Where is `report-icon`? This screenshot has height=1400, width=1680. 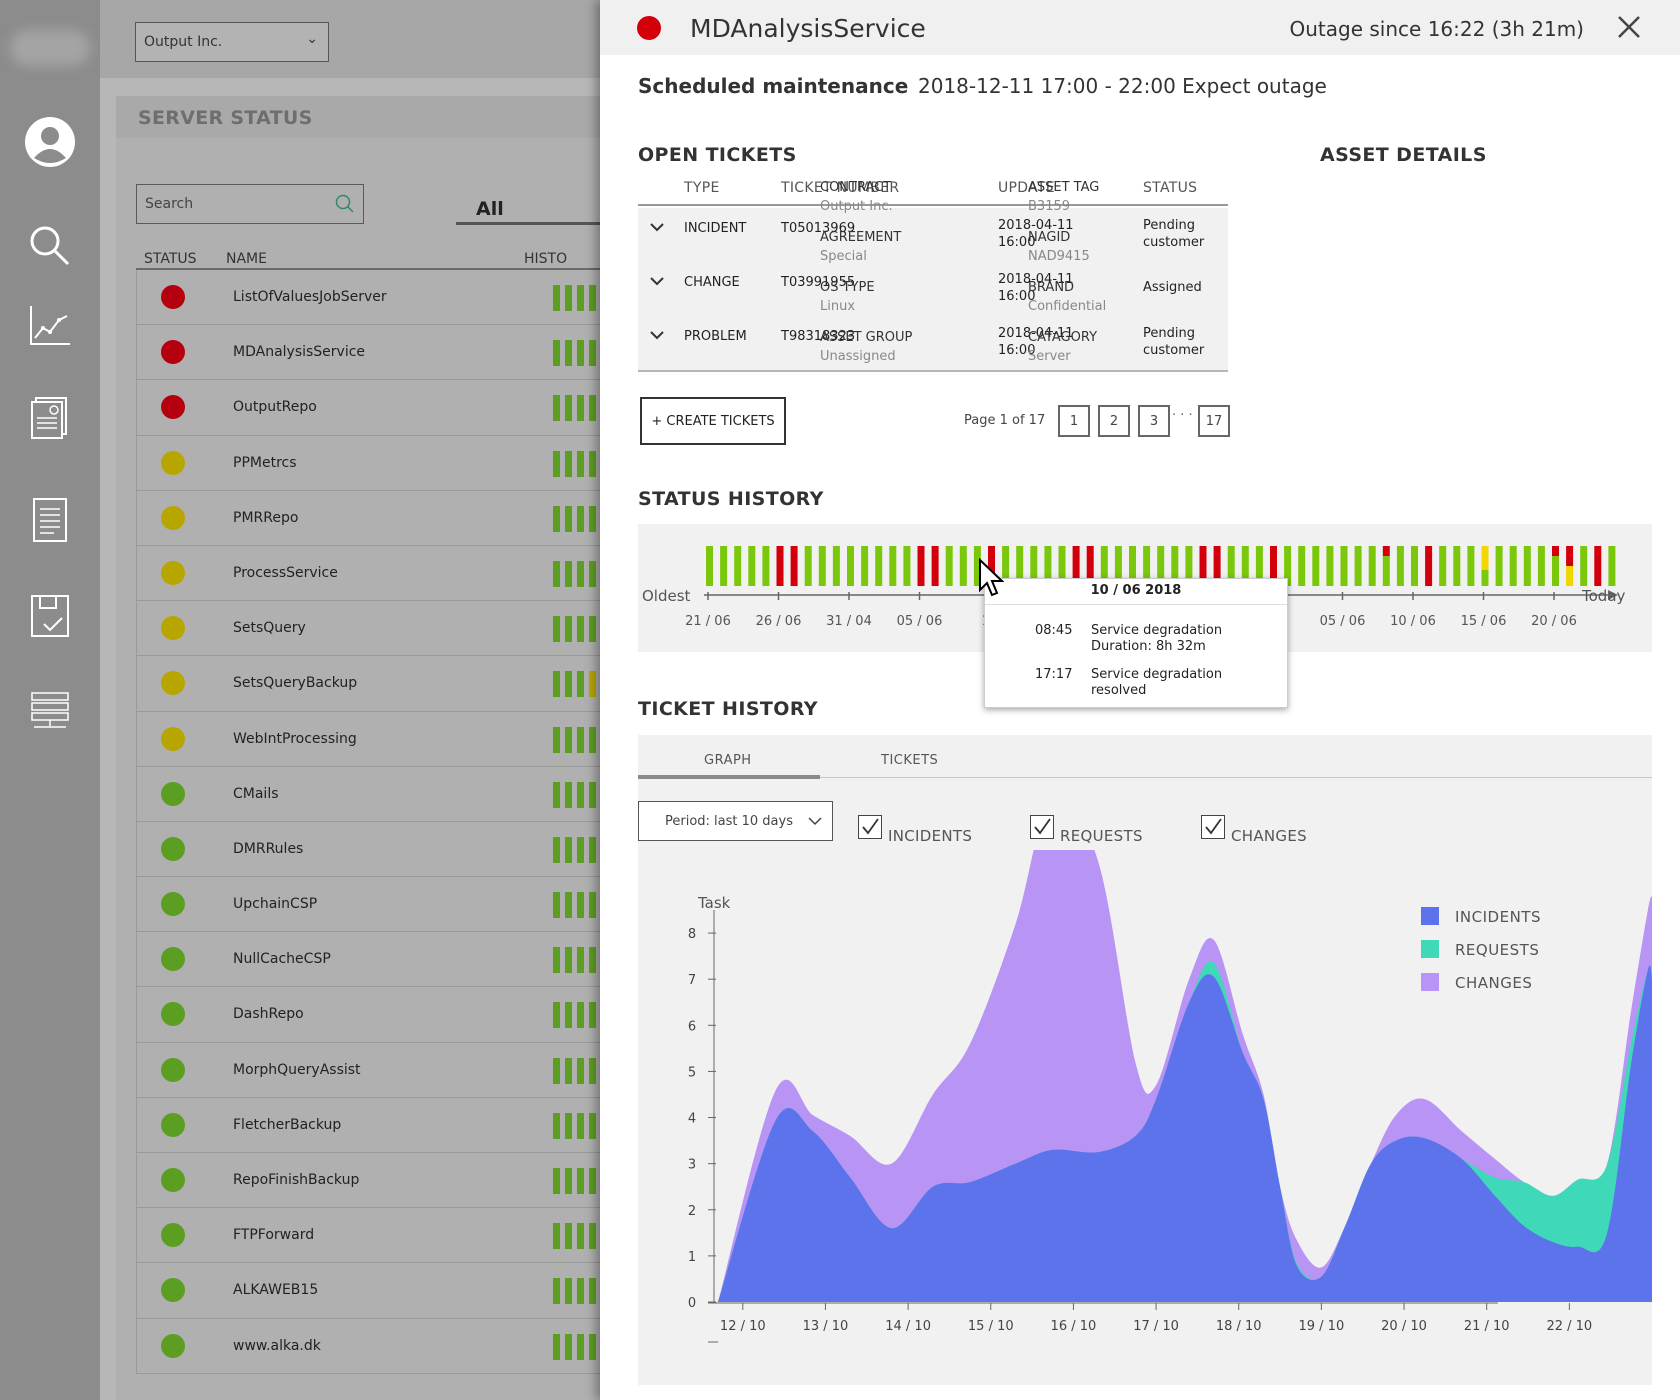
report-icon is located at coordinates (50, 418).